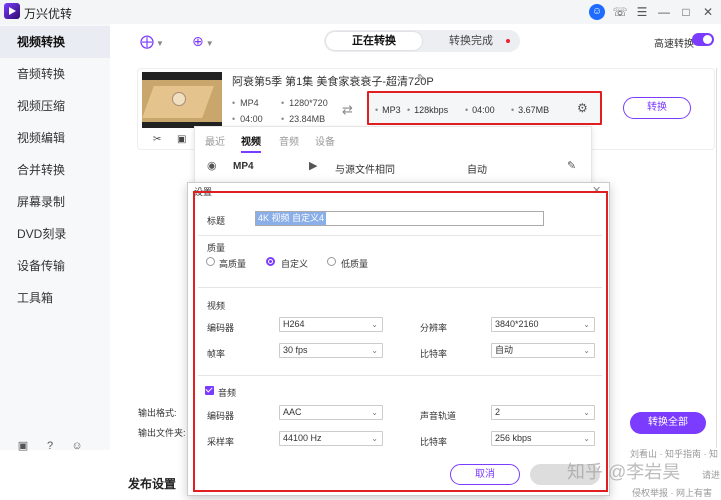  Describe the element at coordinates (210, 261) in the screenshot. I see `quality-high-radio` at that location.